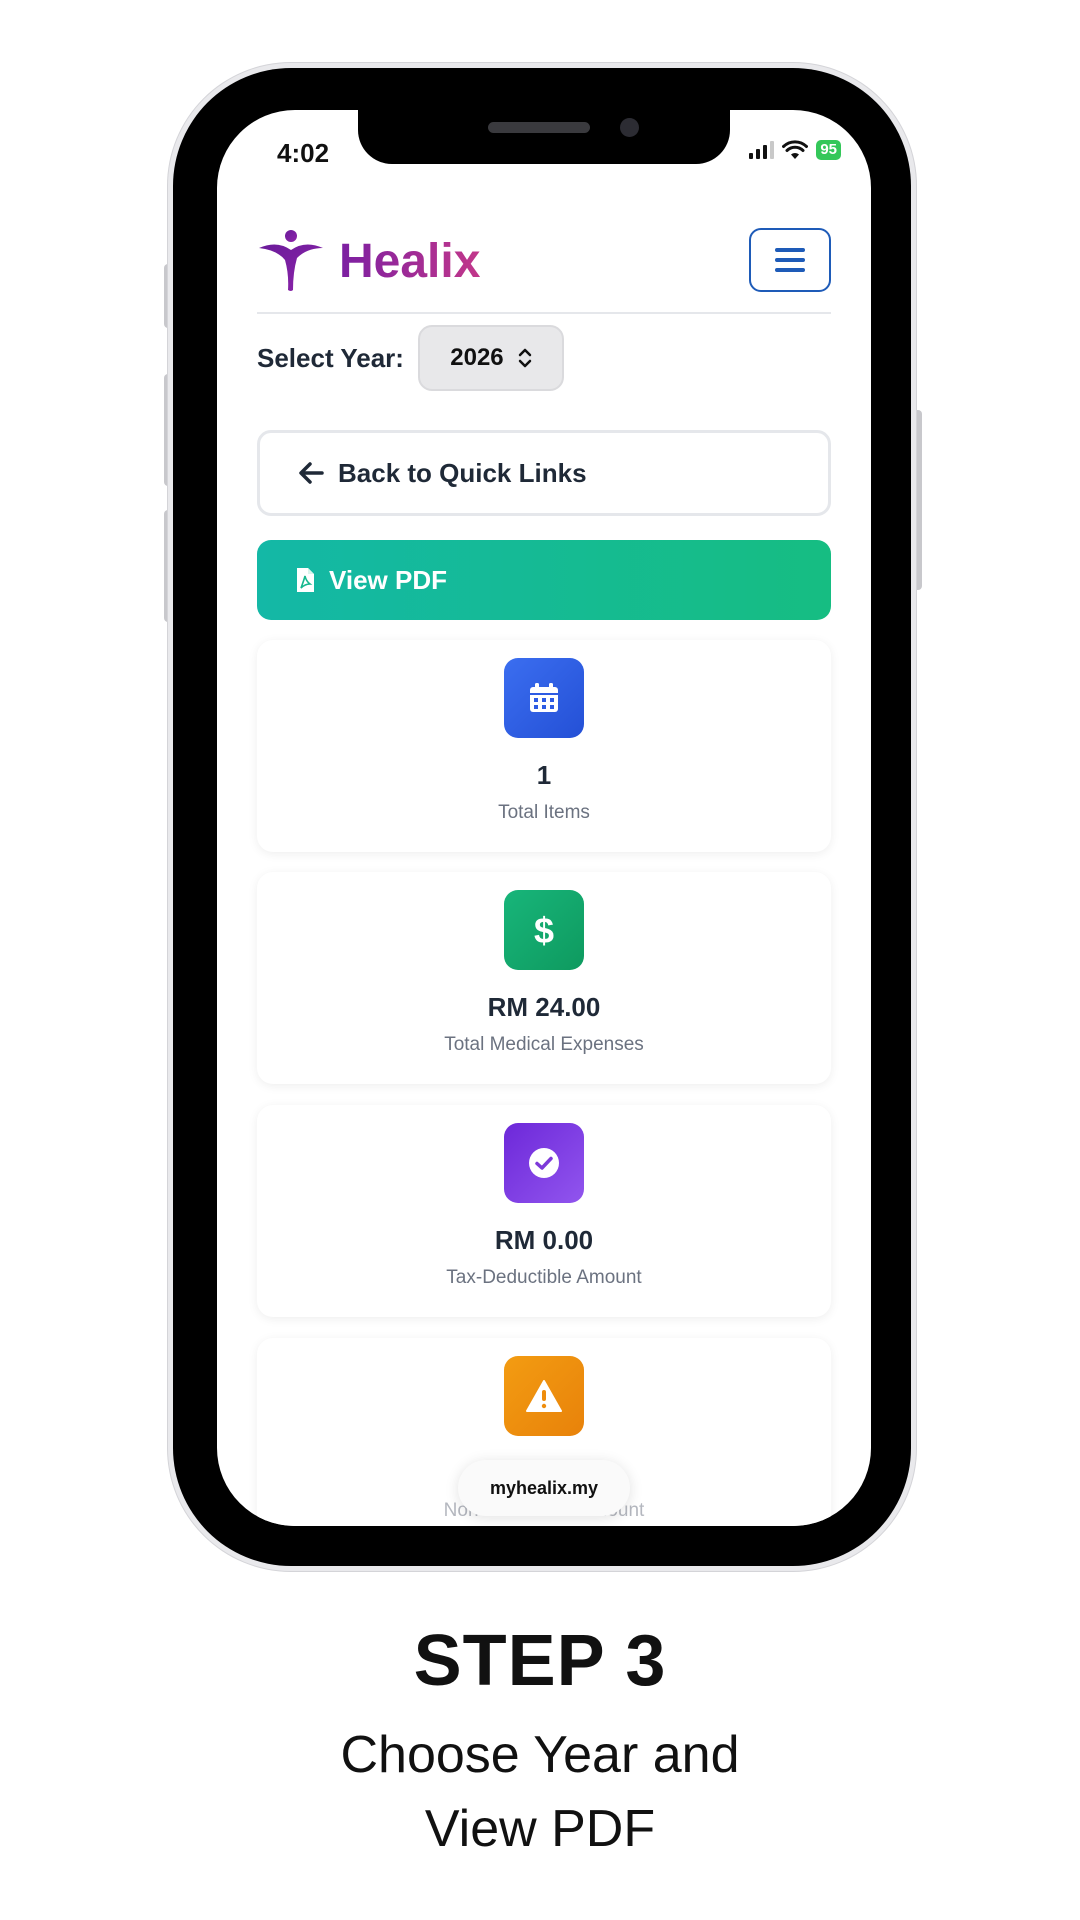 The height and width of the screenshot is (1920, 1080). What do you see at coordinates (629, 127) in the screenshot?
I see `camera` at bounding box center [629, 127].